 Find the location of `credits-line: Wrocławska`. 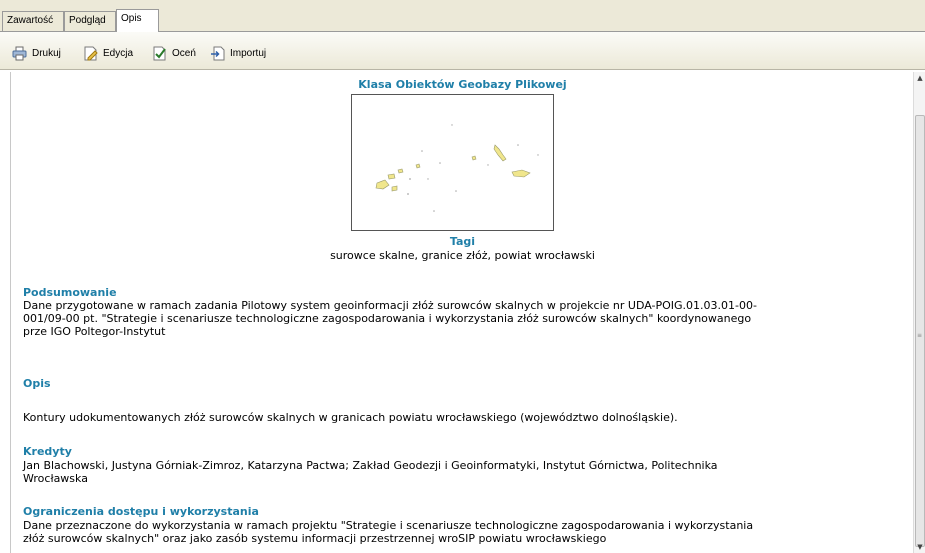

credits-line: Wrocławska is located at coordinates (55, 478).